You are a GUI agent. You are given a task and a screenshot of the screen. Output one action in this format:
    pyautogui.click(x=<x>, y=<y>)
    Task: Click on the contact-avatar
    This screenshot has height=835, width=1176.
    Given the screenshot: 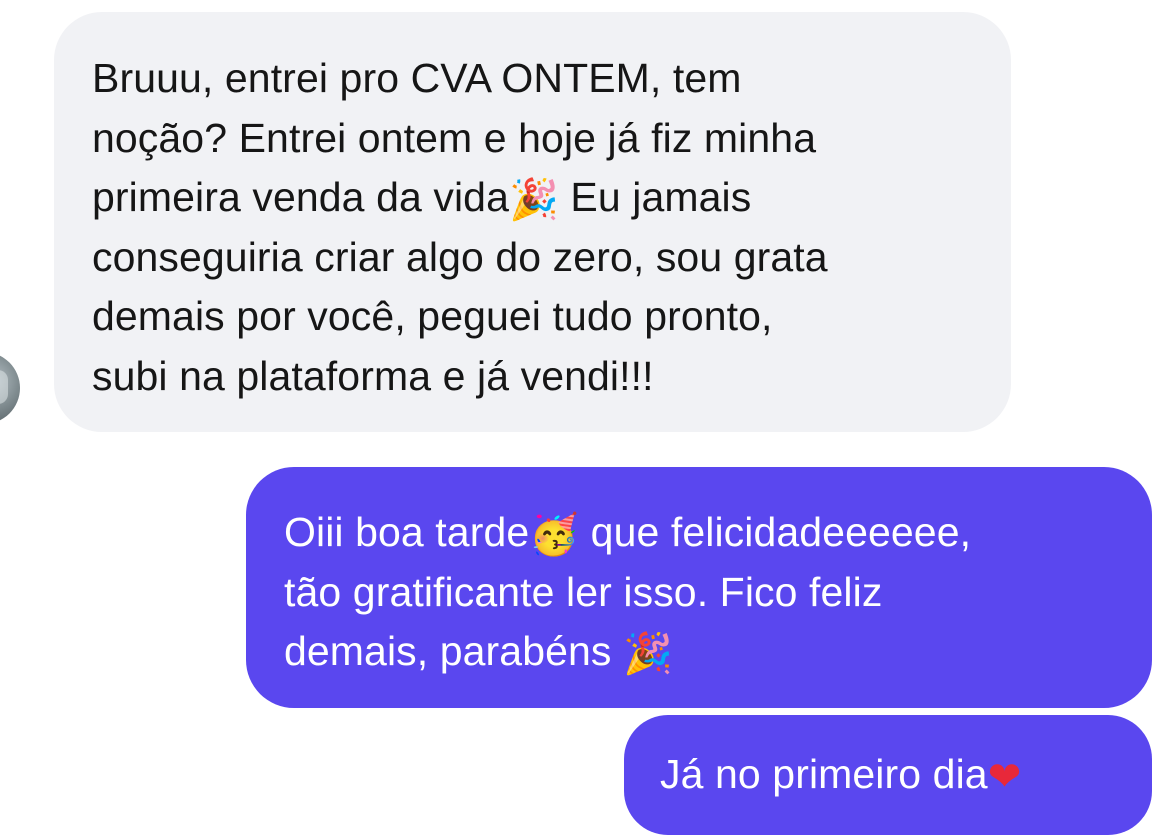 What is the action you would take?
    pyautogui.click(x=10, y=388)
    